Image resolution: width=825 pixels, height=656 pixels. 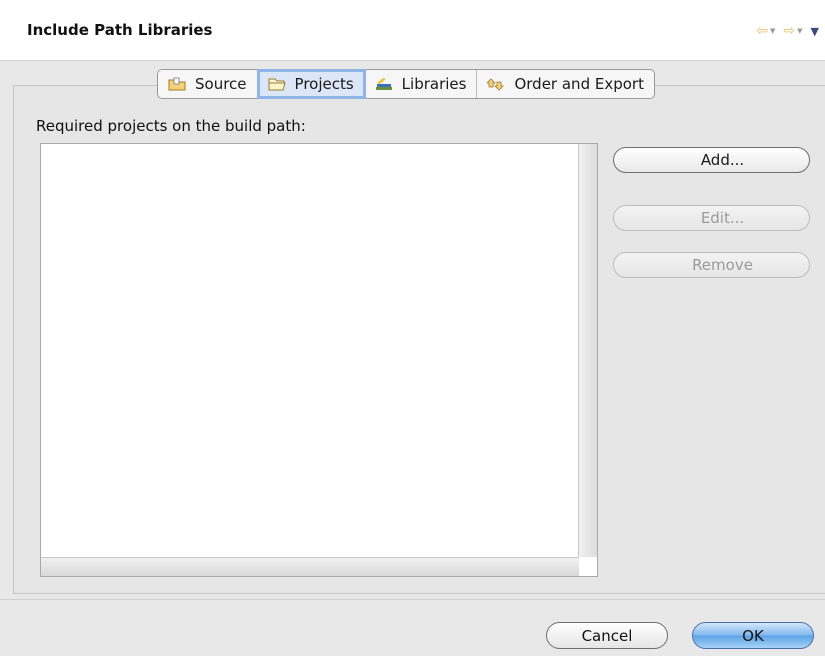 What do you see at coordinates (412, 30) in the screenshot?
I see `dialog-header: Include Path Libraries ⇦ ▼ ⇨ ▼ ▼` at bounding box center [412, 30].